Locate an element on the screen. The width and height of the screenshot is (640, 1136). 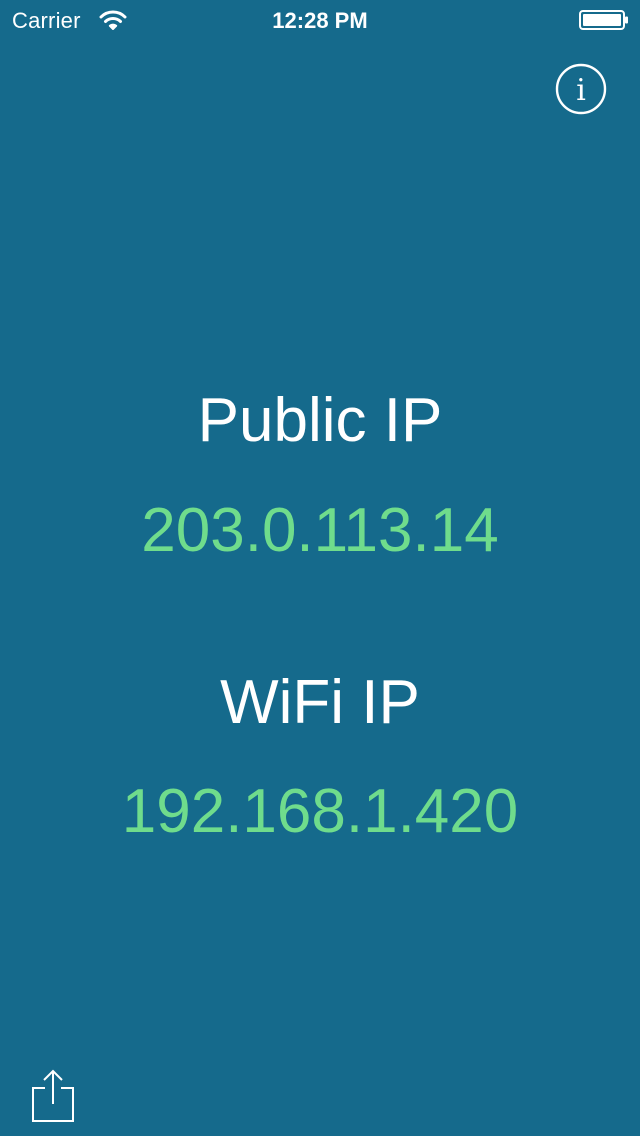
public-ip-label: Public IP is located at coordinates (320, 420).